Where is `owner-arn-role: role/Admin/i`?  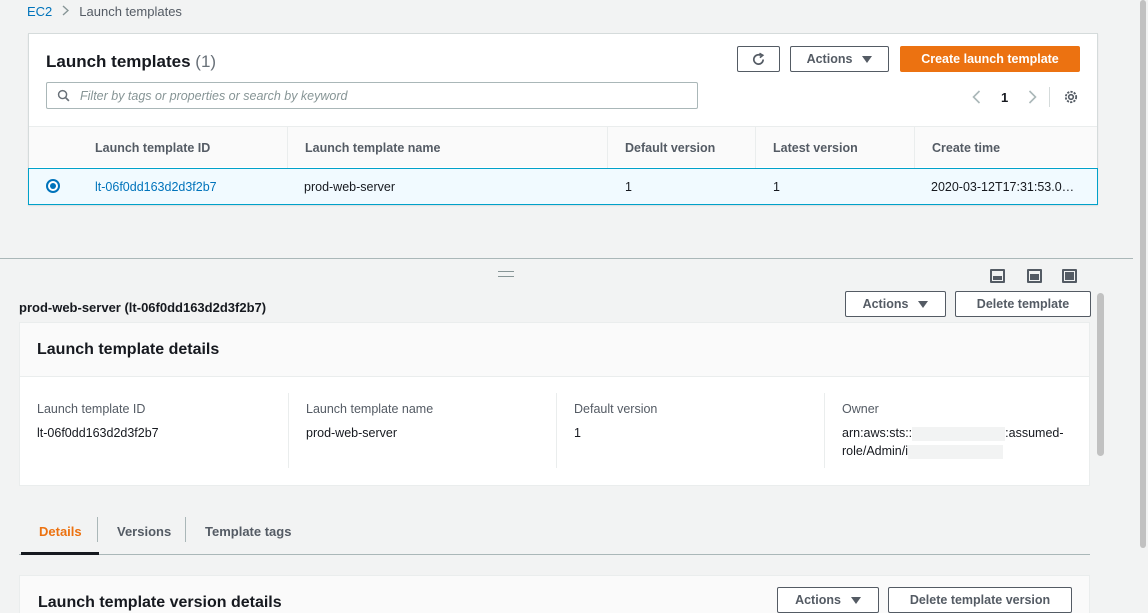 owner-arn-role: role/Admin/i is located at coordinates (875, 451).